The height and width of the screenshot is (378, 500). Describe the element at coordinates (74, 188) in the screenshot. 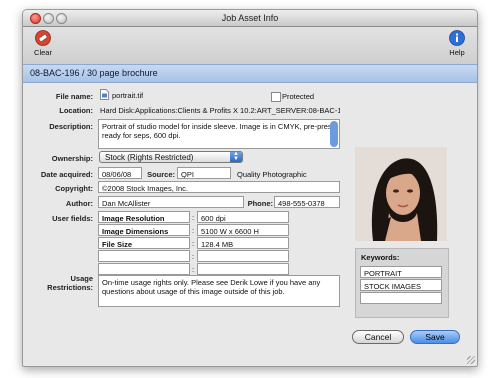

I see `copyright-label: Copyright:` at that location.